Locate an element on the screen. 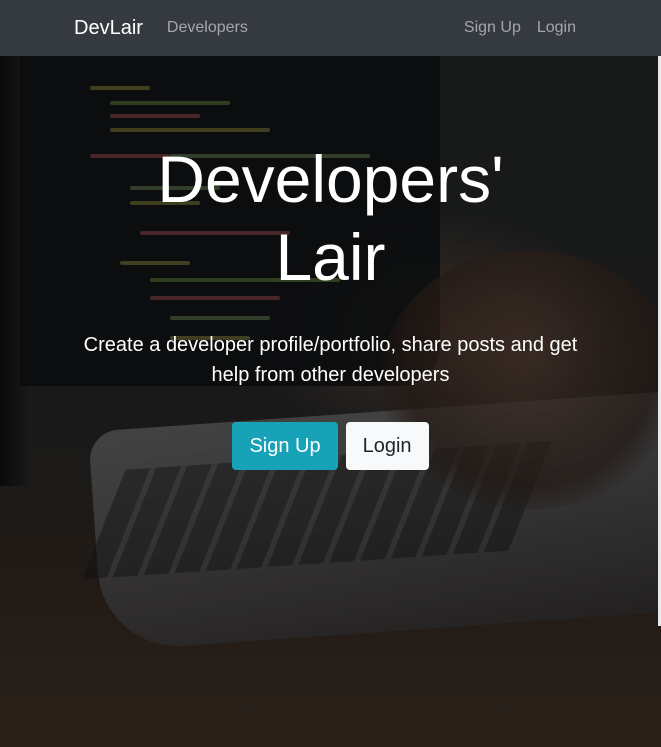 The width and height of the screenshot is (661, 747). hero-buttons: Sign Up Login is located at coordinates (330, 446).